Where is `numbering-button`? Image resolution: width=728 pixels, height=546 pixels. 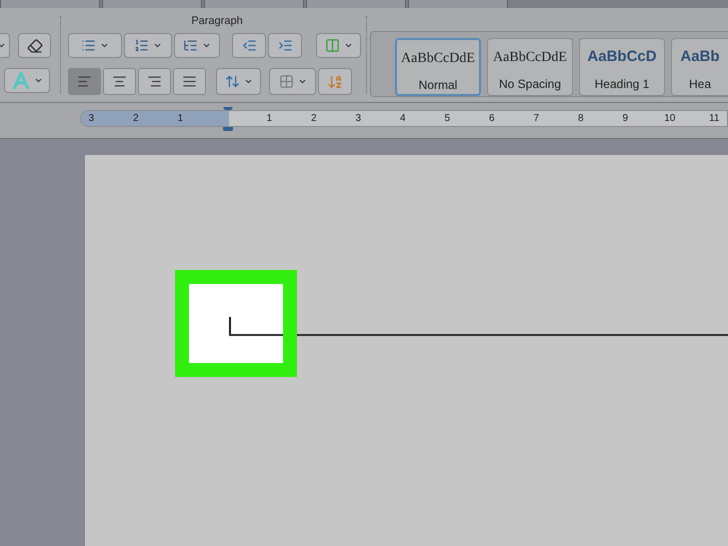 numbering-button is located at coordinates (148, 45).